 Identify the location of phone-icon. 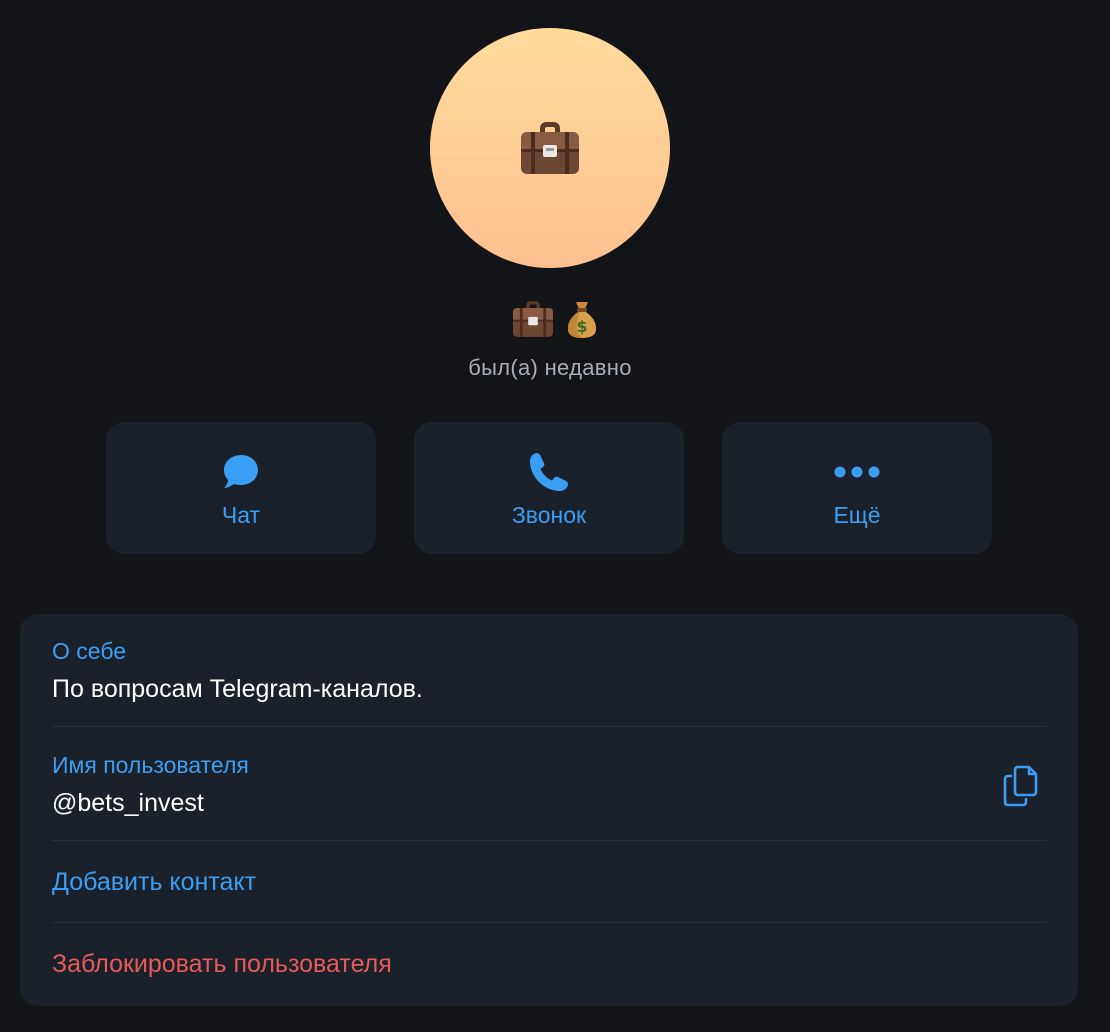
(549, 472).